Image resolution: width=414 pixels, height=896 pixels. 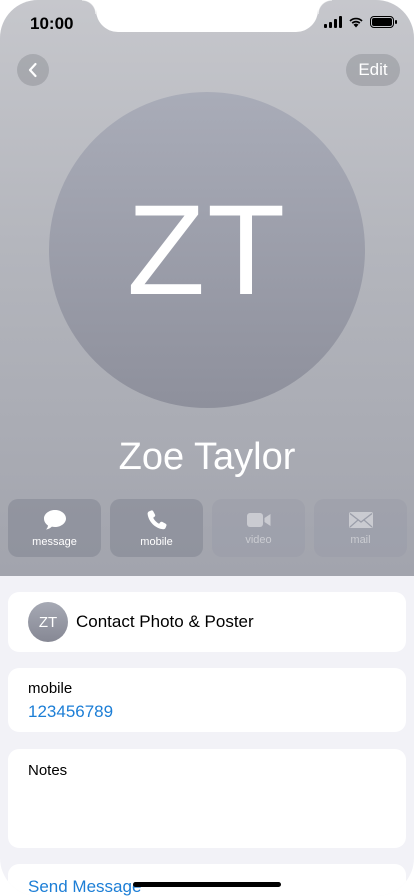 I want to click on mail-envelope-icon, so click(x=360, y=519).